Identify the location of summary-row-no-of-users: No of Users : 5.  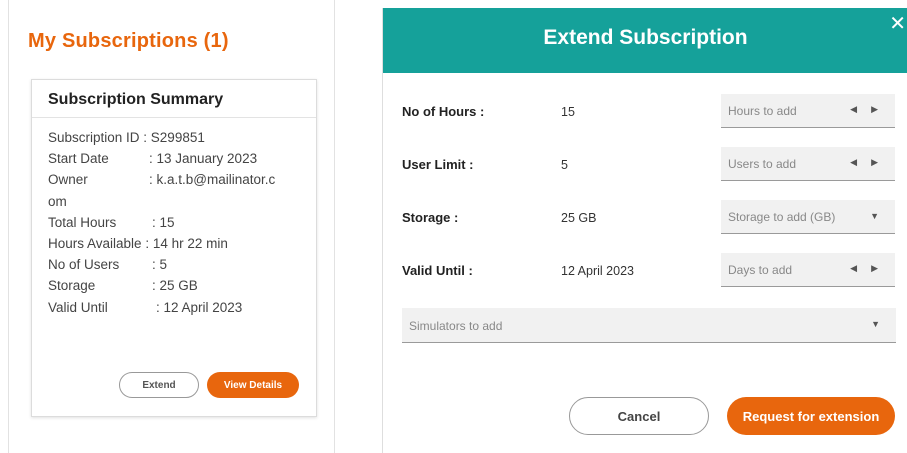
(179, 264).